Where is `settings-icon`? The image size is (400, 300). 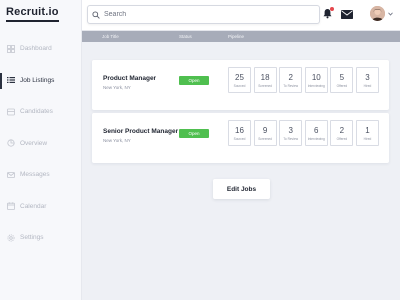
settings-icon is located at coordinates (11, 238).